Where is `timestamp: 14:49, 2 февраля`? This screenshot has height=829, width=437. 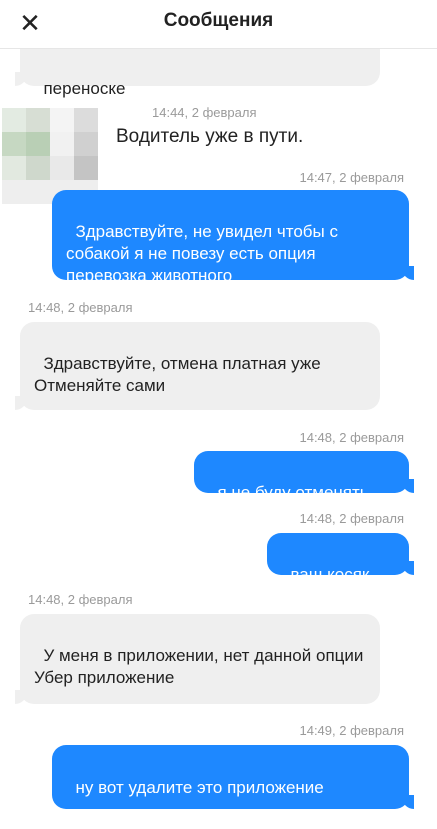 timestamp: 14:49, 2 февраля is located at coordinates (351, 730).